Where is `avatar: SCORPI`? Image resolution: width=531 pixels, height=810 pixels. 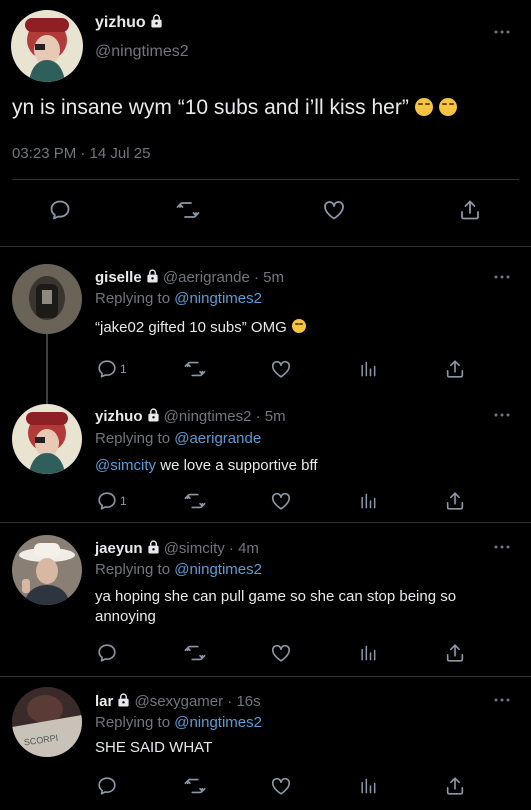
avatar: SCORPI is located at coordinates (47, 722).